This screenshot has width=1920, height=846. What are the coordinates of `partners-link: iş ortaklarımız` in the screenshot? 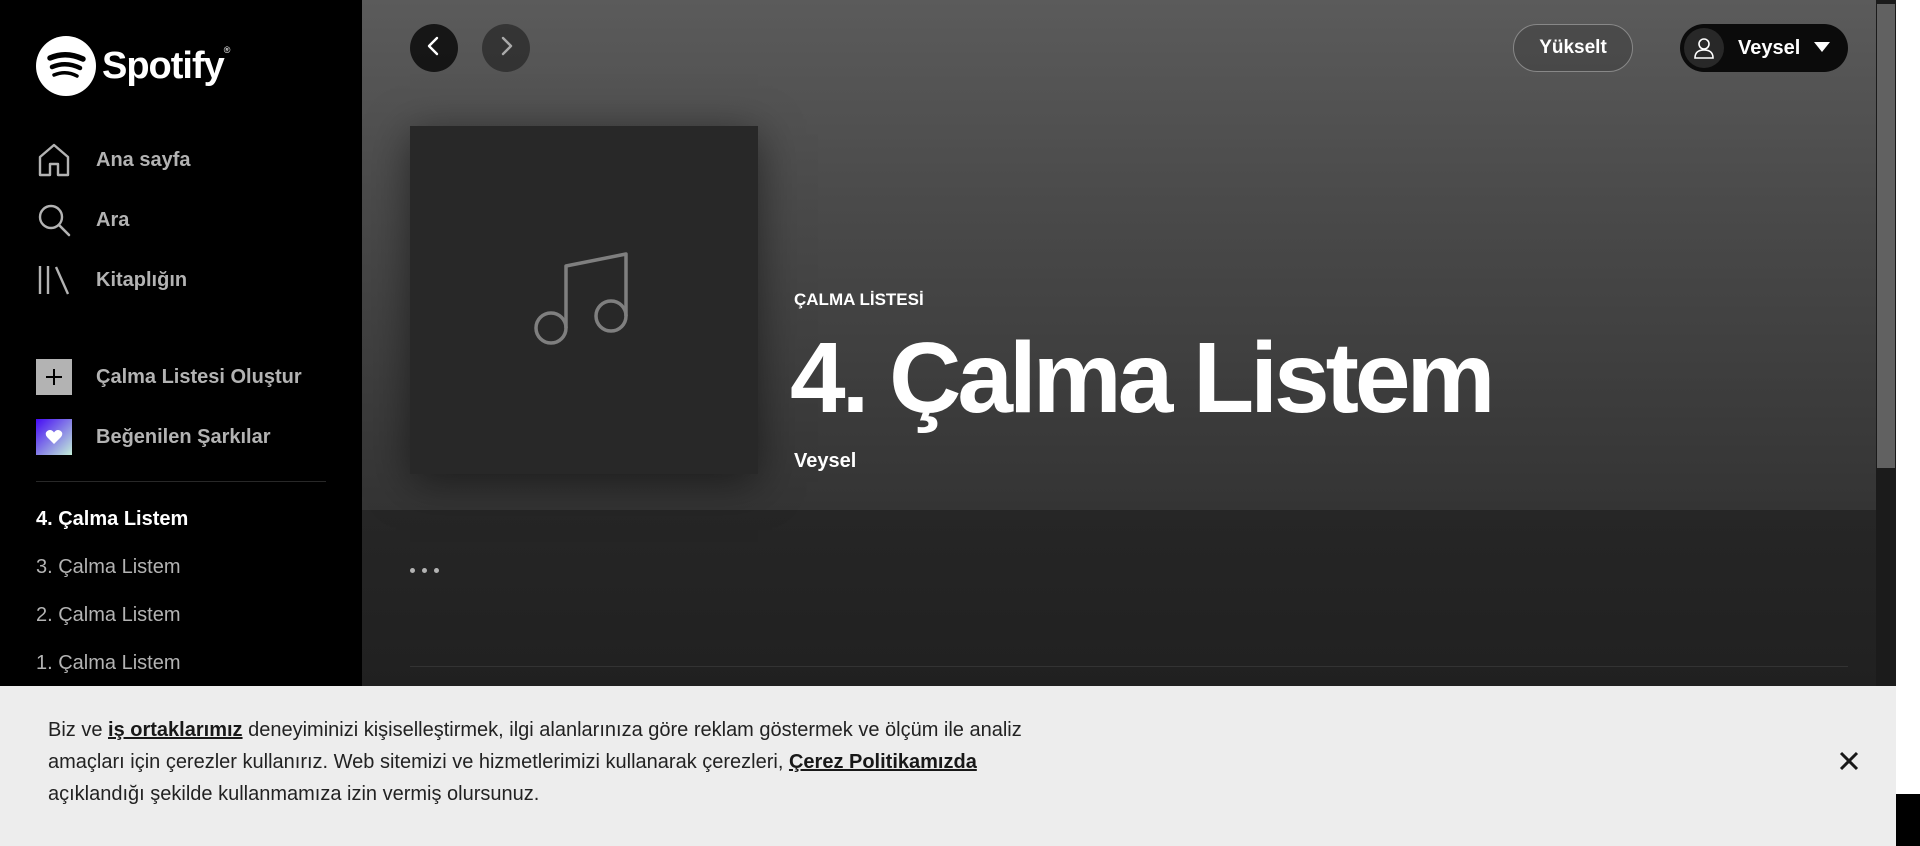 It's located at (175, 730).